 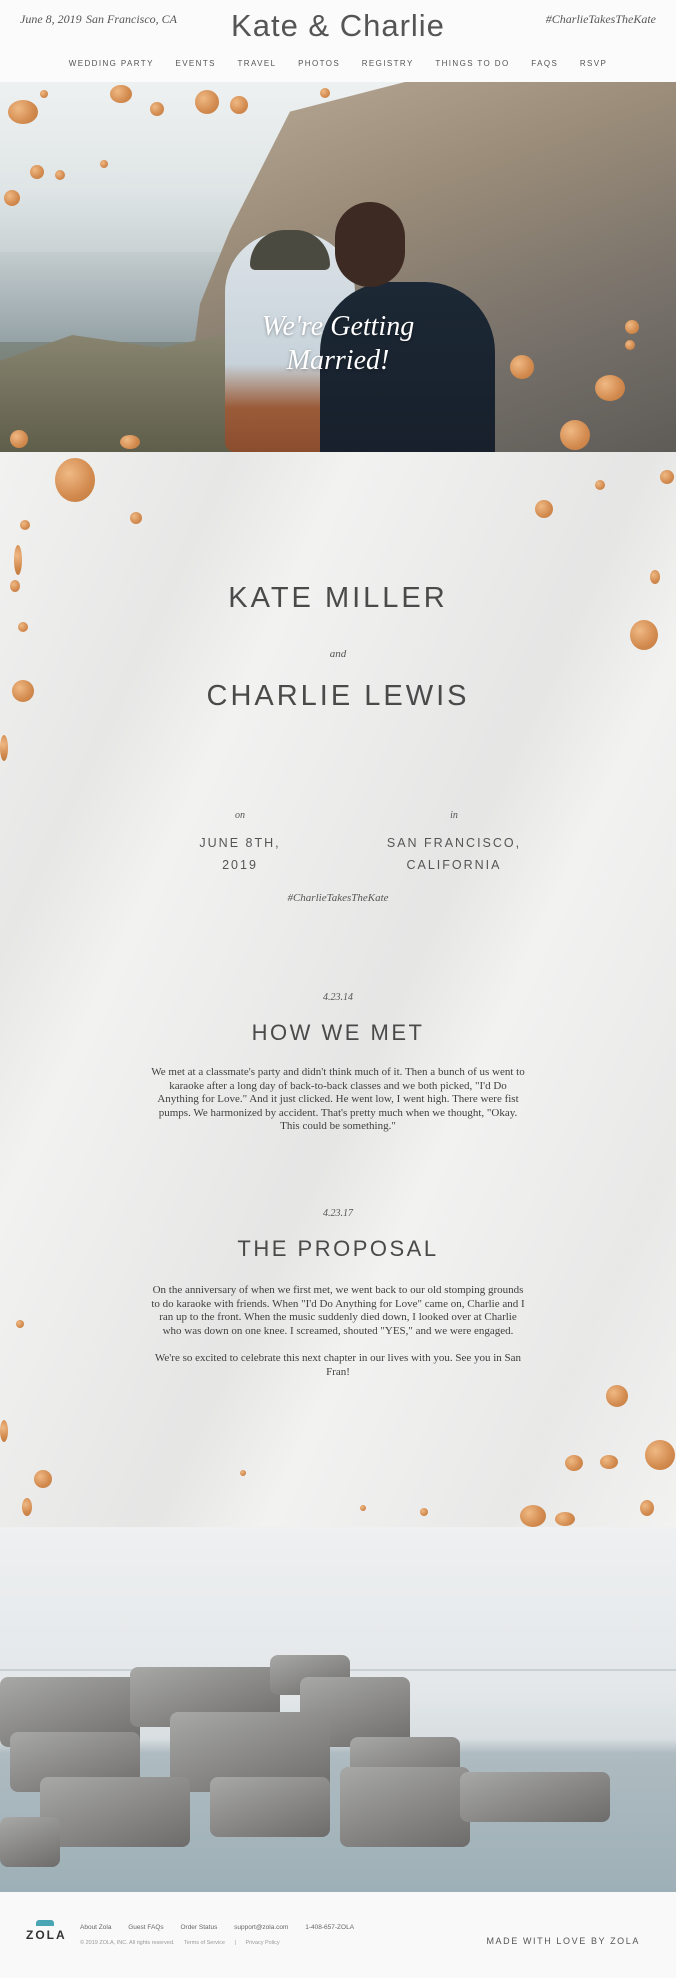 I want to click on nav-things-to-do: THINGS TO DO, so click(x=472, y=63).